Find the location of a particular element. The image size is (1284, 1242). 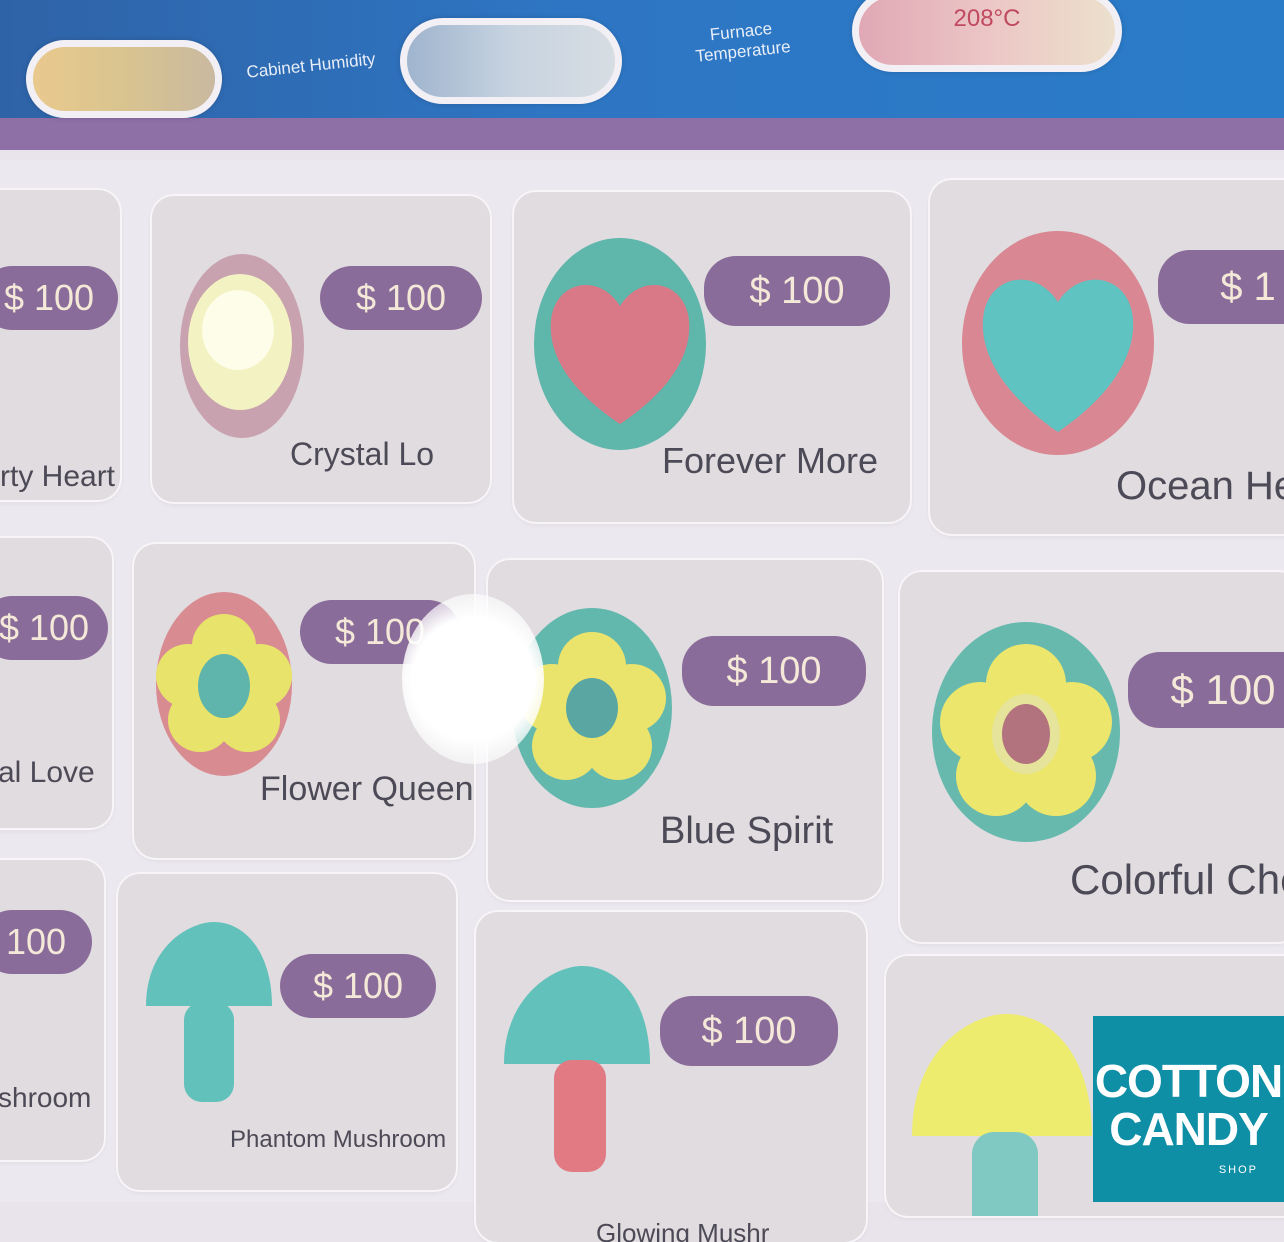

product-card-forever-more: $ 100 Forever More is located at coordinates (712, 357).